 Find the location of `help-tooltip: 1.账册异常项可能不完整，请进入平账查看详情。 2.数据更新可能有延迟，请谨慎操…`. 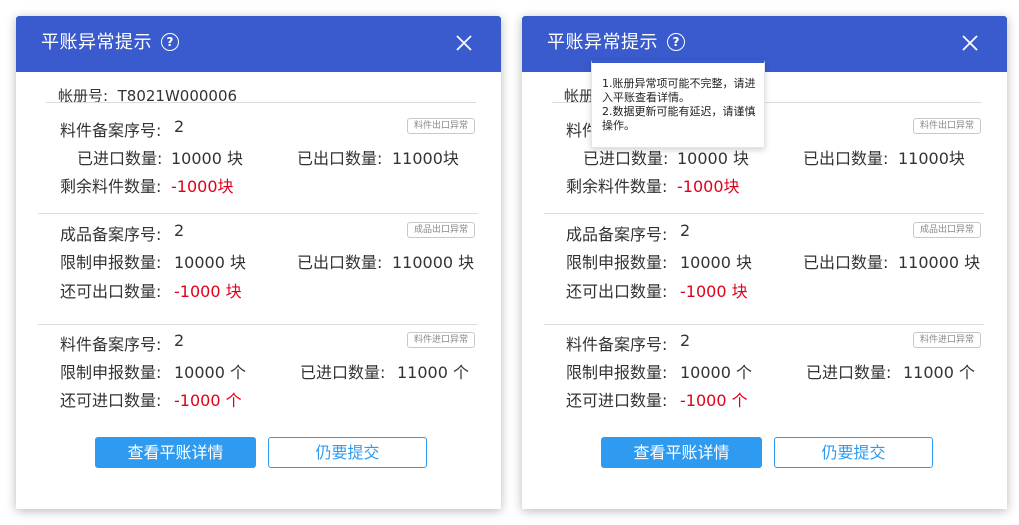

help-tooltip: 1.账册异常项可能不完整，请进入平账查看详情。 2.数据更新可能有延迟，请谨慎操… is located at coordinates (678, 104).